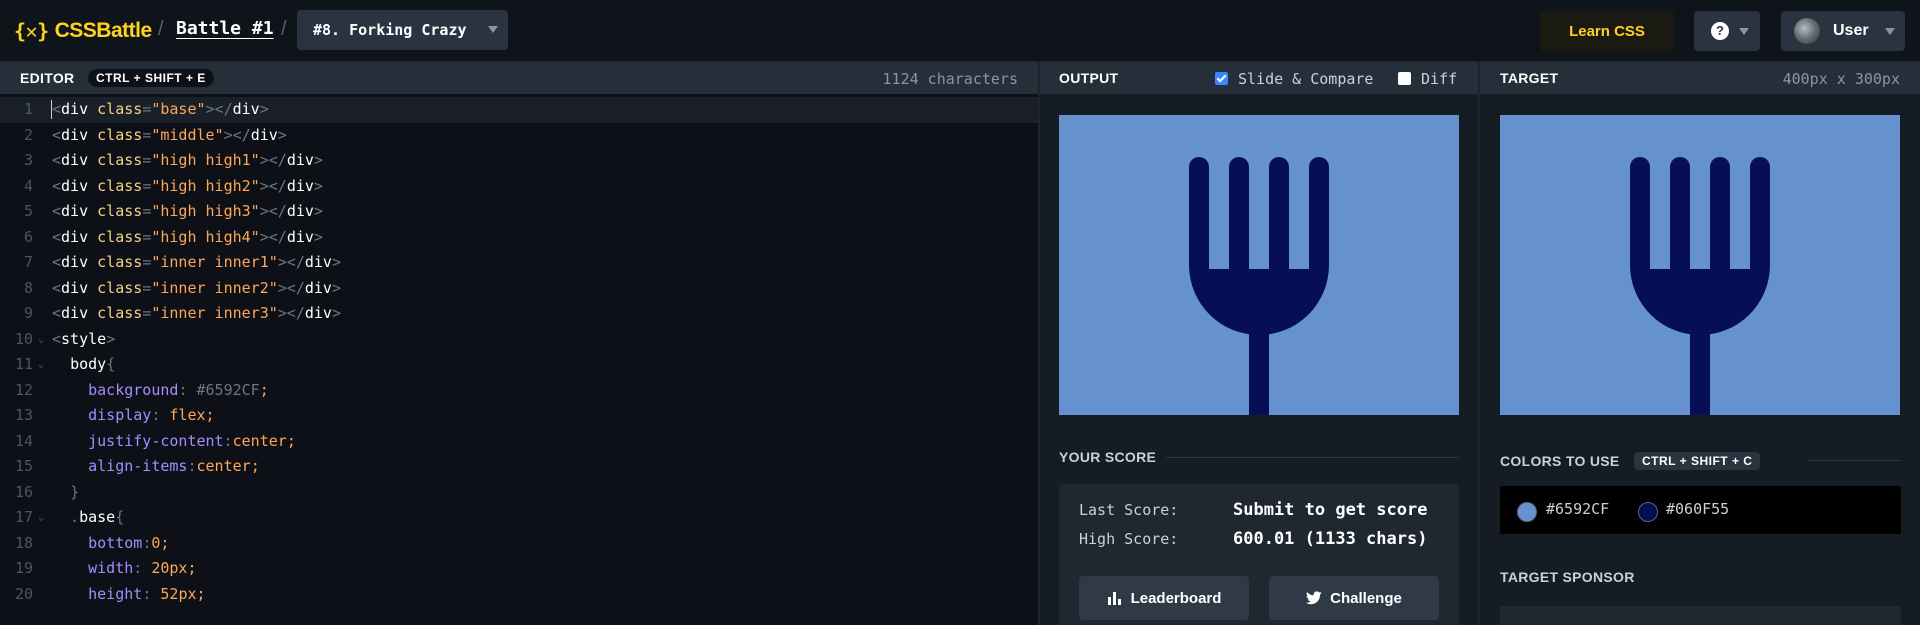 This screenshot has height=625, width=1920. What do you see at coordinates (1439, 79) in the screenshot?
I see `diff-label: Diff` at bounding box center [1439, 79].